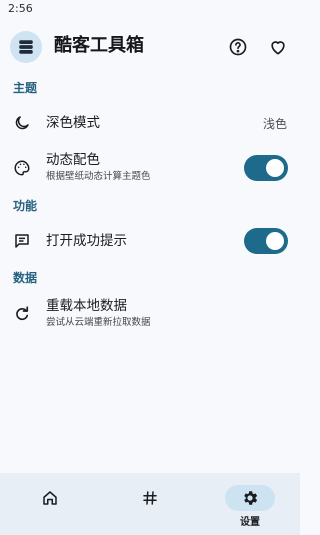  I want to click on stack-layers-icon, so click(26, 47).